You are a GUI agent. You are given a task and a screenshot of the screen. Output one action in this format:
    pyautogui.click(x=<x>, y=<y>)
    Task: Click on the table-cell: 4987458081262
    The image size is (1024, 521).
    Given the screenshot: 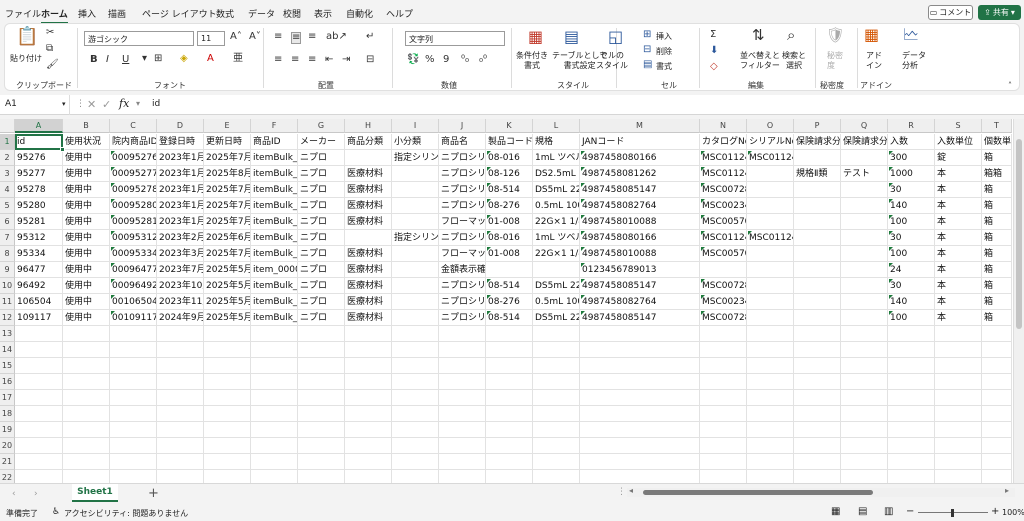 What is the action you would take?
    pyautogui.click(x=640, y=174)
    